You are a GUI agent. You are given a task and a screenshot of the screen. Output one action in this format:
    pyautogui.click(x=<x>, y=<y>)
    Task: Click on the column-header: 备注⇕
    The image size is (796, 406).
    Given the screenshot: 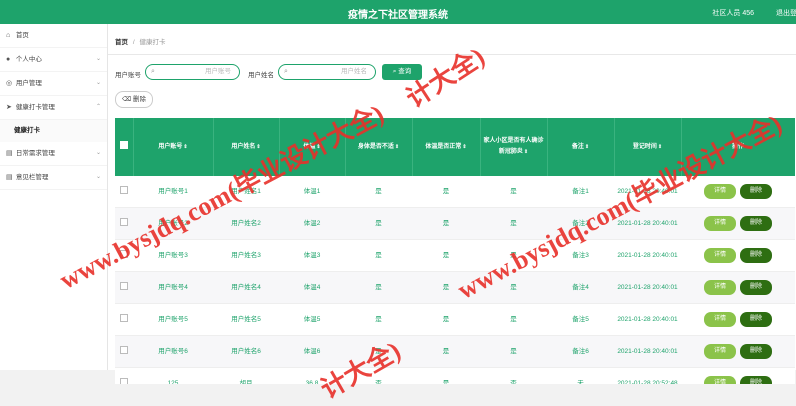 What is the action you would take?
    pyautogui.click(x=581, y=147)
    